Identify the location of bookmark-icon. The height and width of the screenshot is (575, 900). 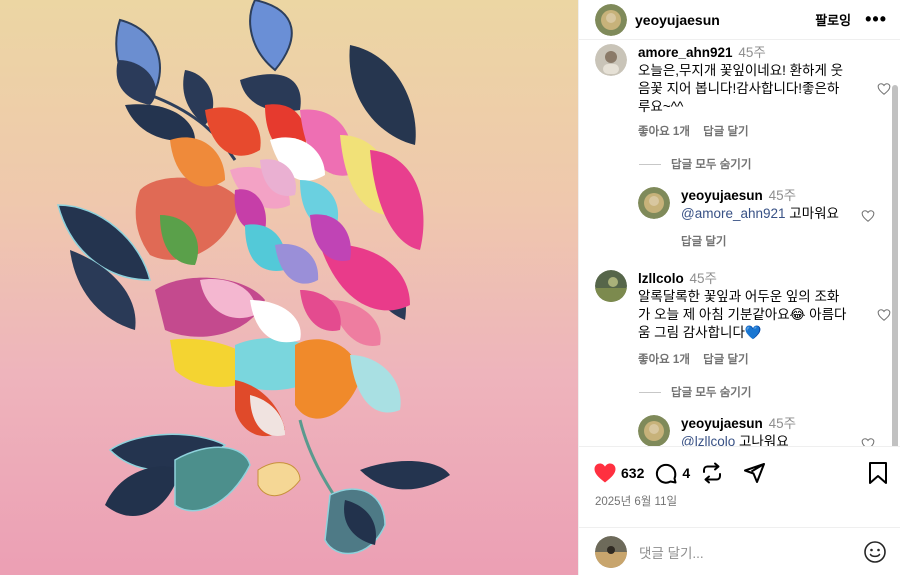
(878, 473).